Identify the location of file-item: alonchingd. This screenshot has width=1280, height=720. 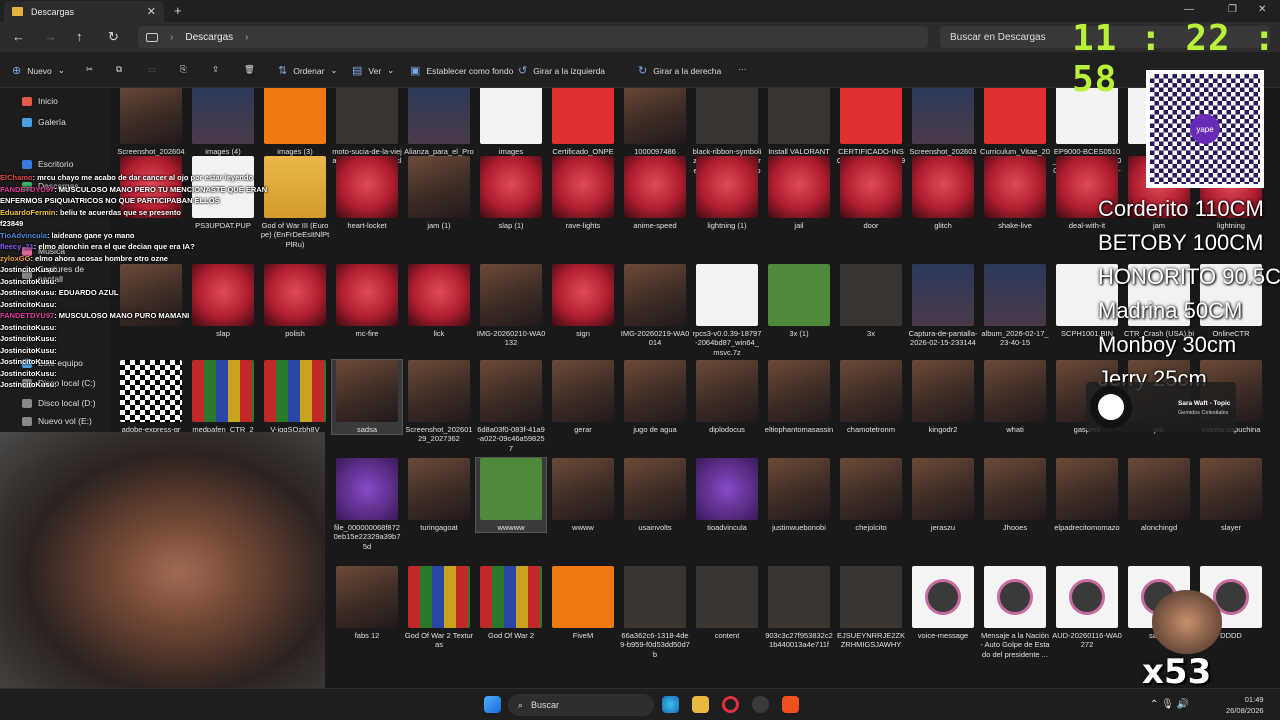
(1159, 495).